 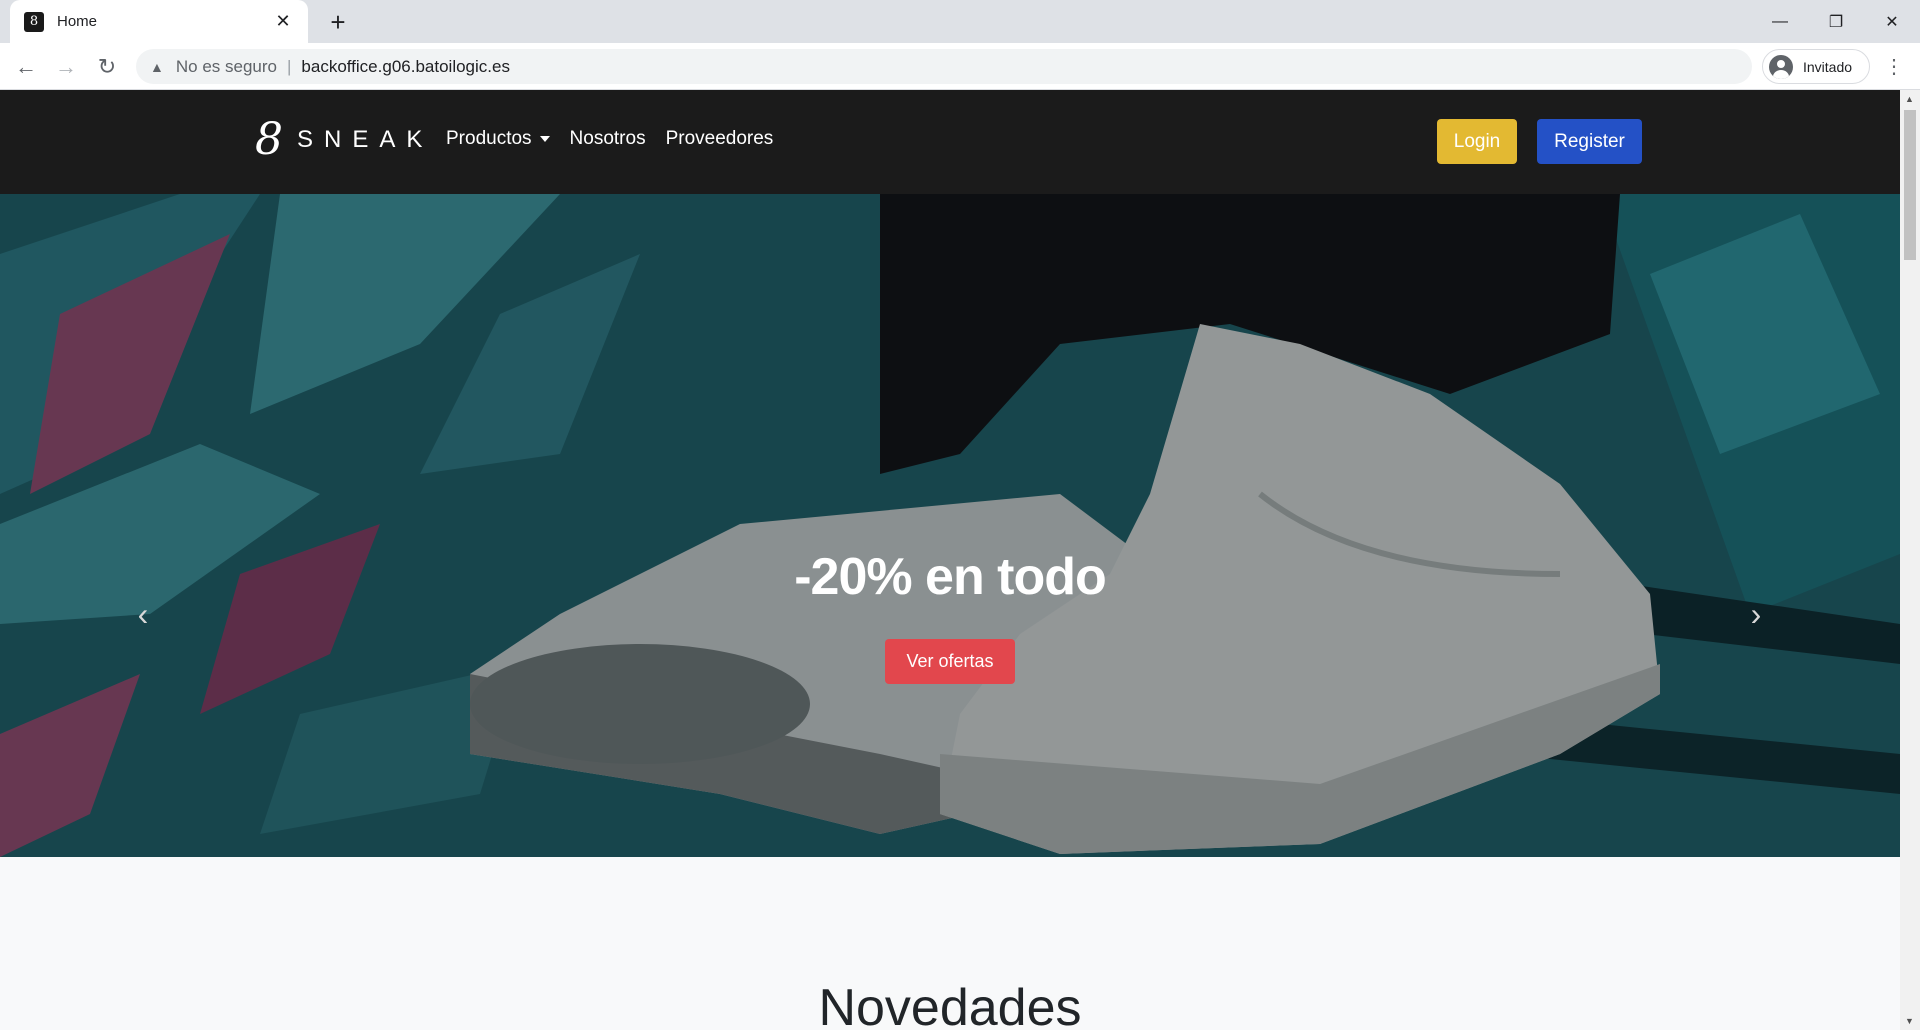 What do you see at coordinates (489, 138) in the screenshot?
I see `nav-productos-label: Productos` at bounding box center [489, 138].